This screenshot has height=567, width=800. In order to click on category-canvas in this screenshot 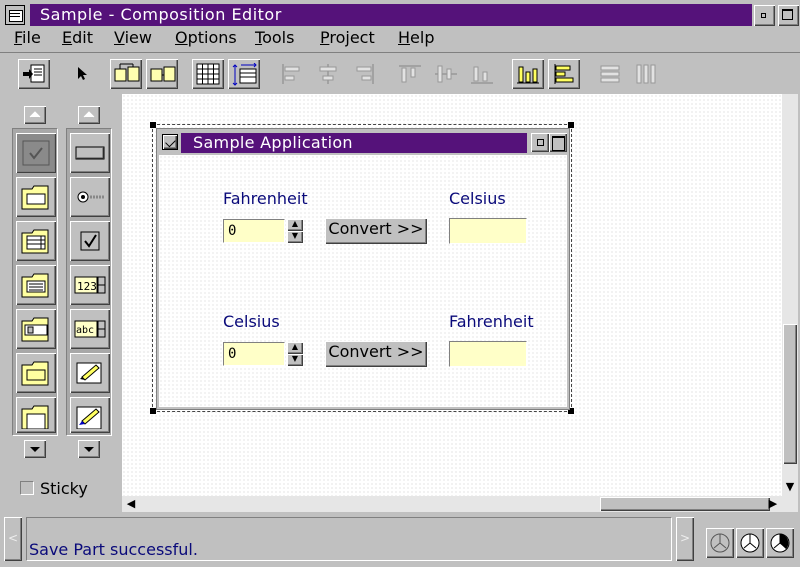, I will do `click(36, 373)`.